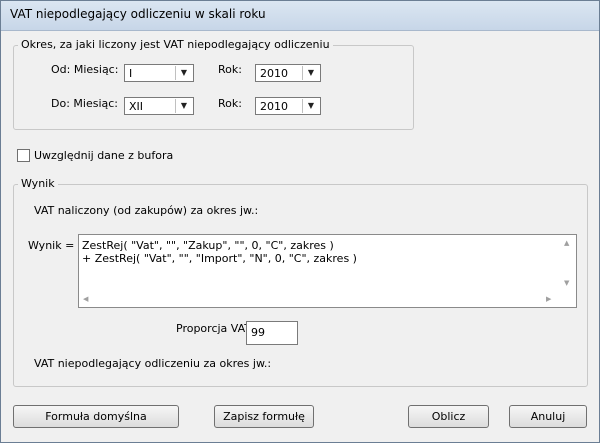  Describe the element at coordinates (548, 416) in the screenshot. I see `cancel-button: Anuluj` at that location.